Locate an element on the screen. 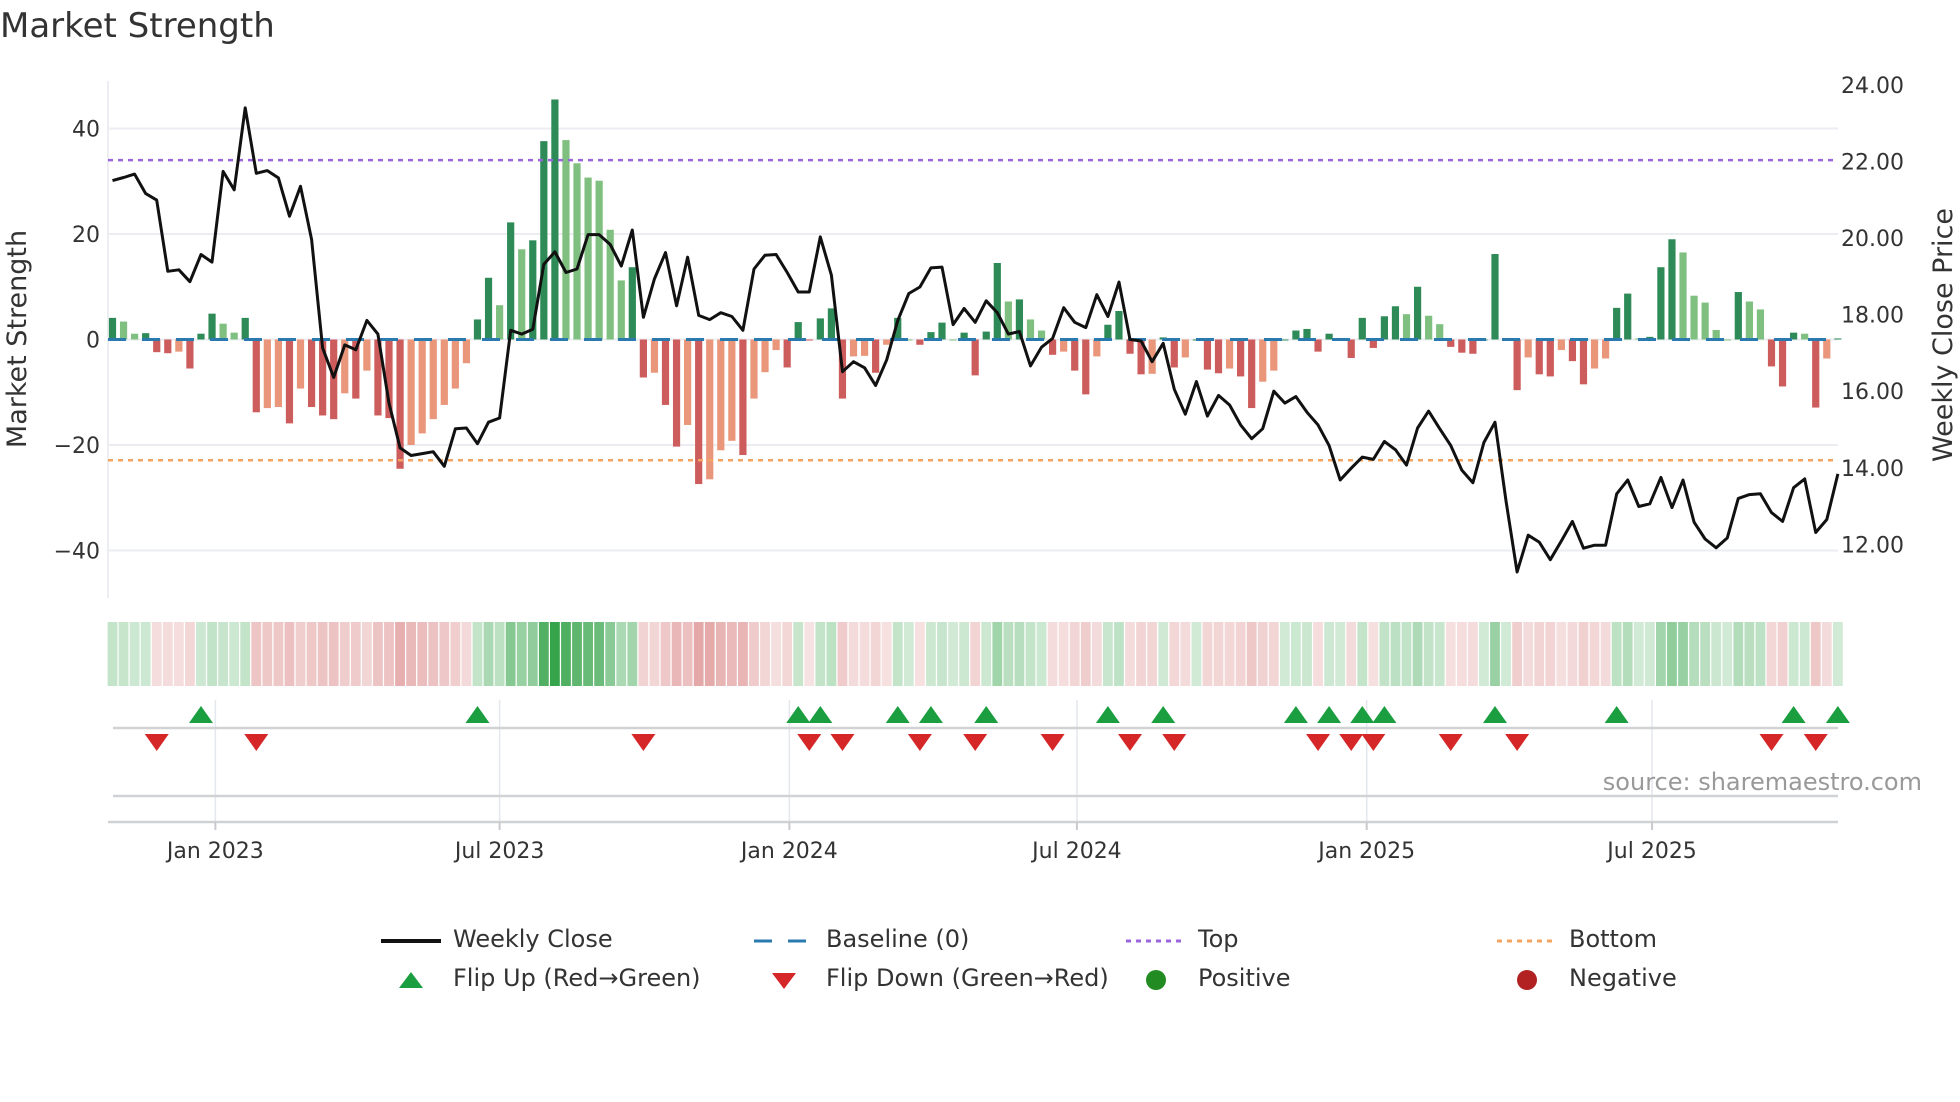 The width and height of the screenshot is (1960, 1102). legend-weekly-close: Weekly Close is located at coordinates (497, 939).